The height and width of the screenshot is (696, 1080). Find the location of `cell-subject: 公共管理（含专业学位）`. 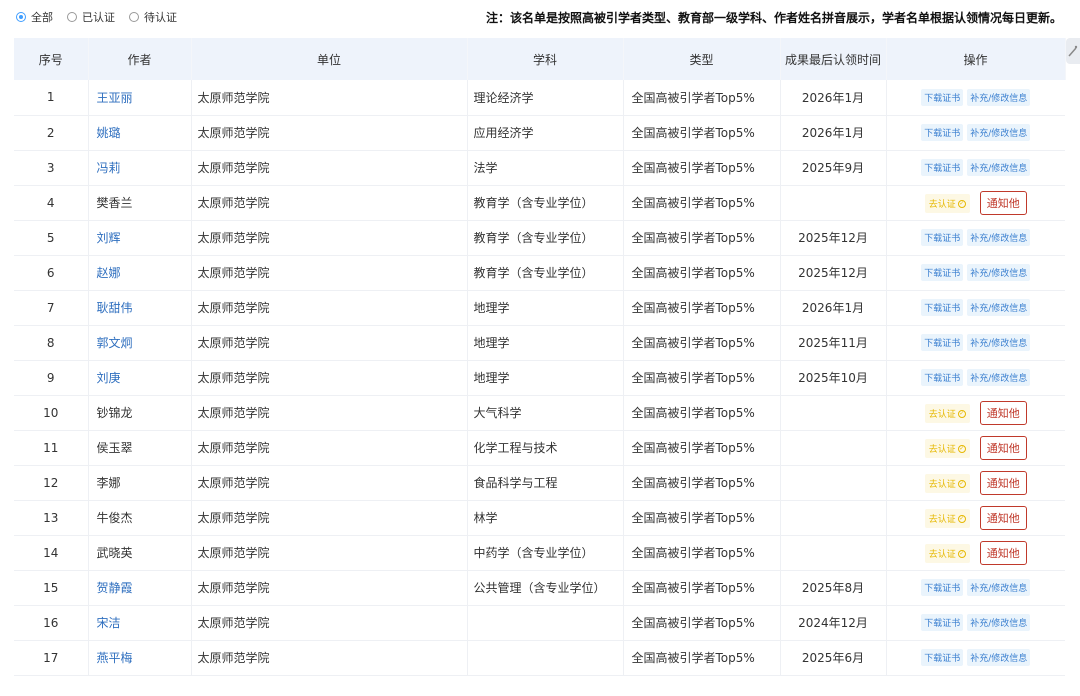

cell-subject: 公共管理（含专业学位） is located at coordinates (545, 588).